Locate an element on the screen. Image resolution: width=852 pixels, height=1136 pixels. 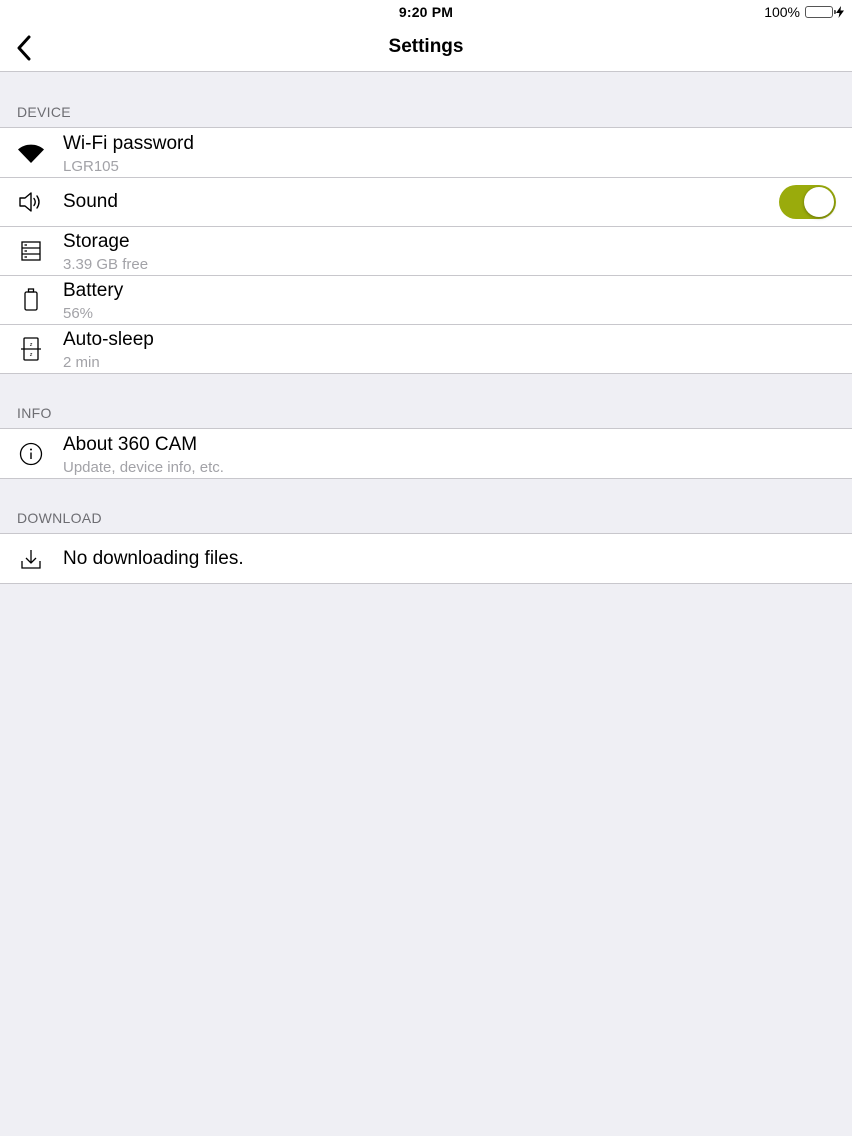
download-row: No downloading files. is located at coordinates (426, 558).